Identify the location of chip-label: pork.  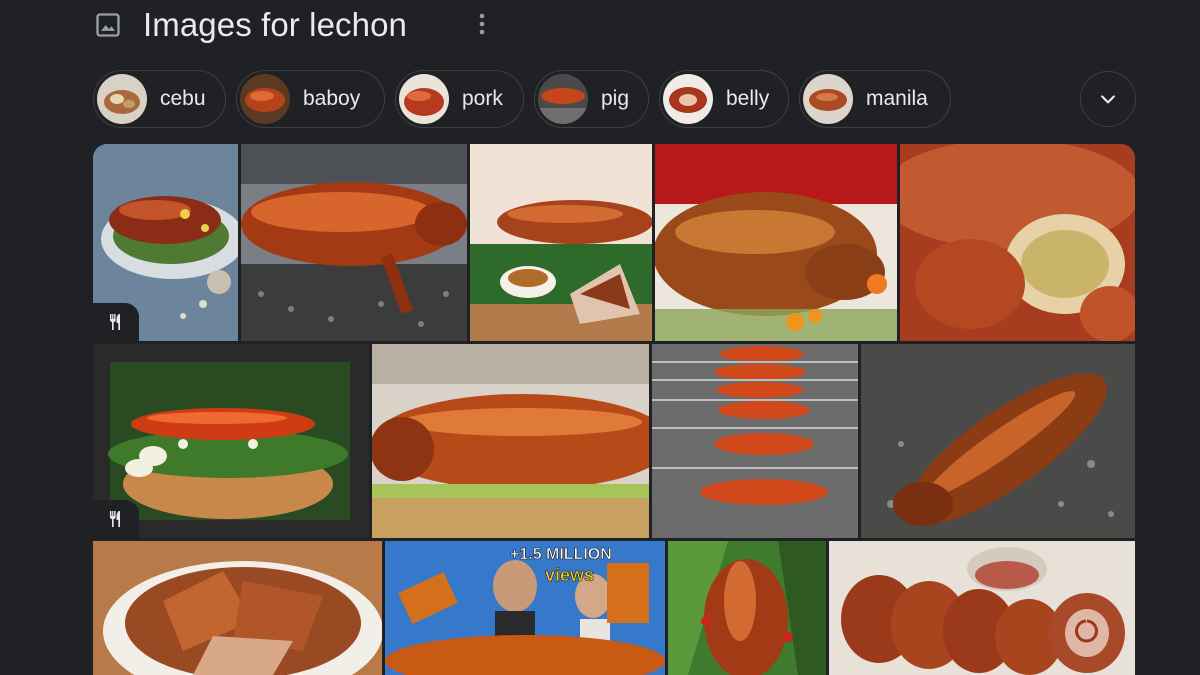
(482, 98).